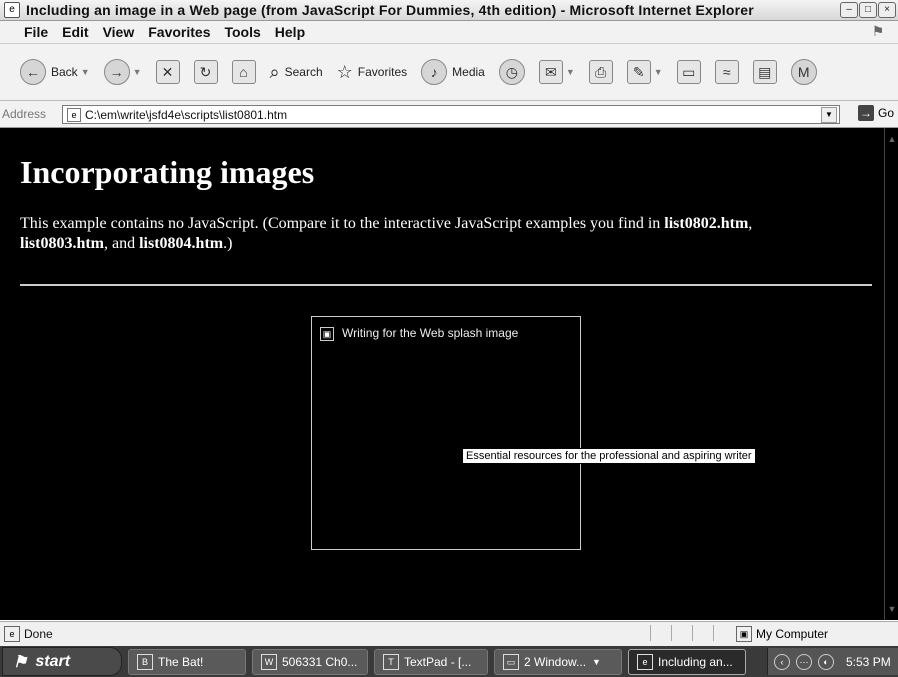 This screenshot has width=898, height=677. Describe the element at coordinates (449, 633) in the screenshot. I see `status-bar: e Done ▣ My Computer` at that location.